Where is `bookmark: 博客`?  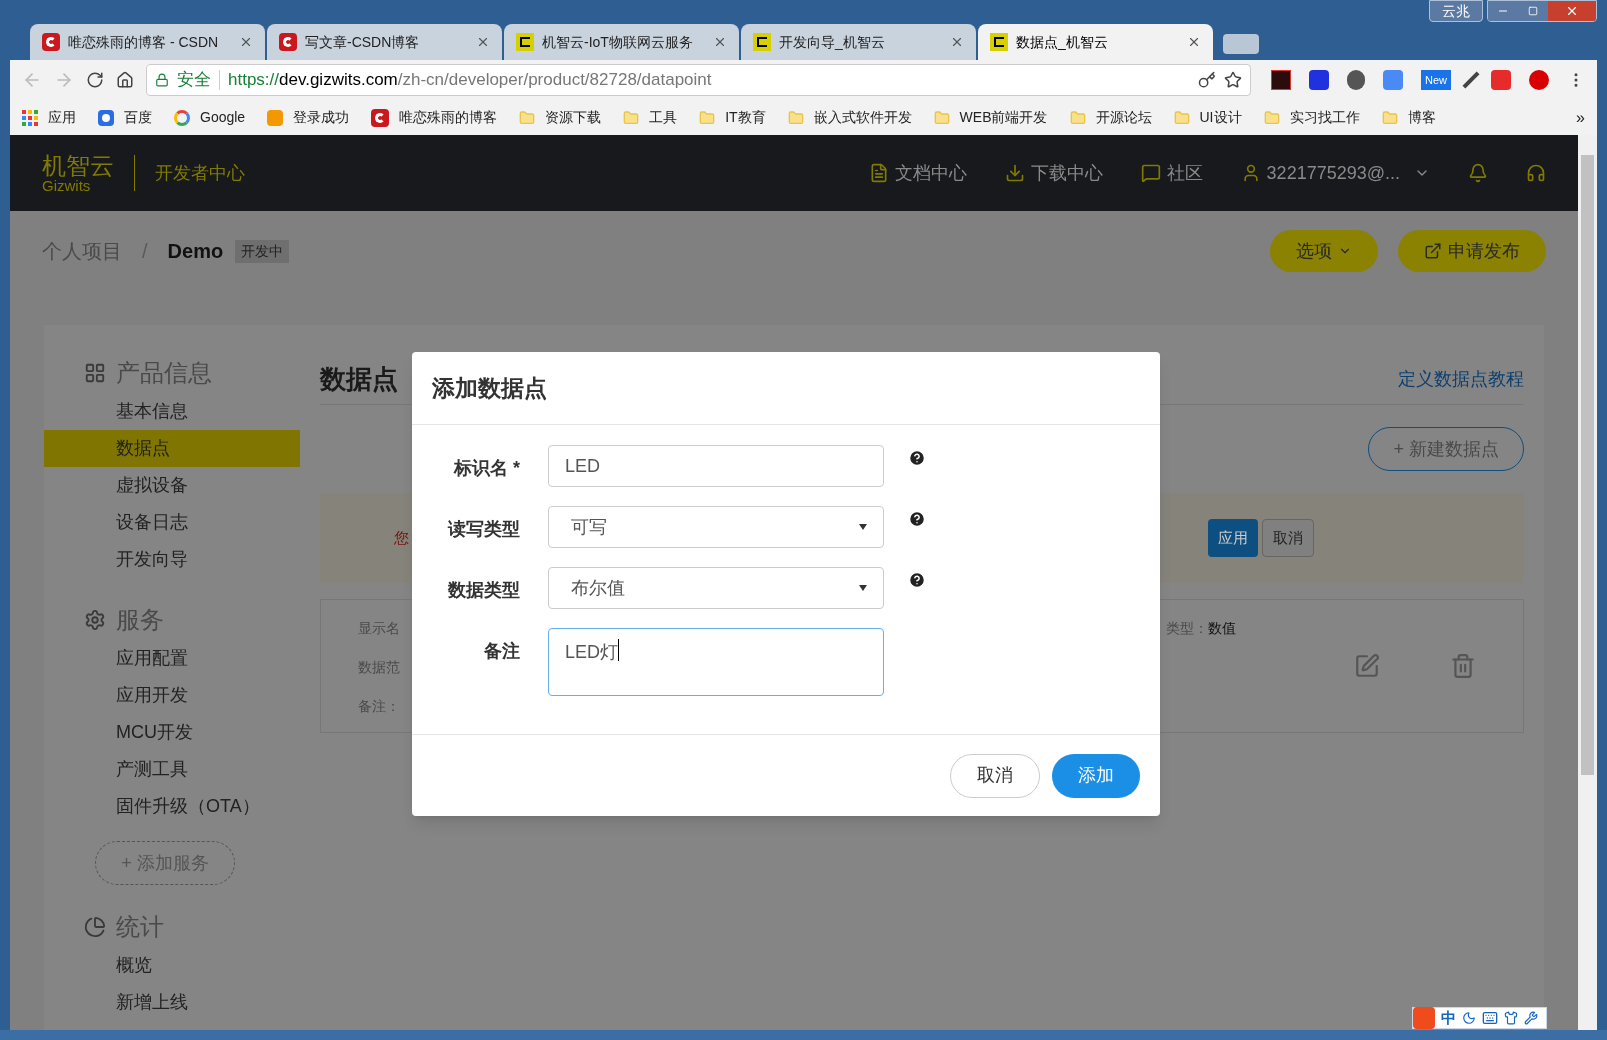
bookmark: 博客 is located at coordinates (1408, 117).